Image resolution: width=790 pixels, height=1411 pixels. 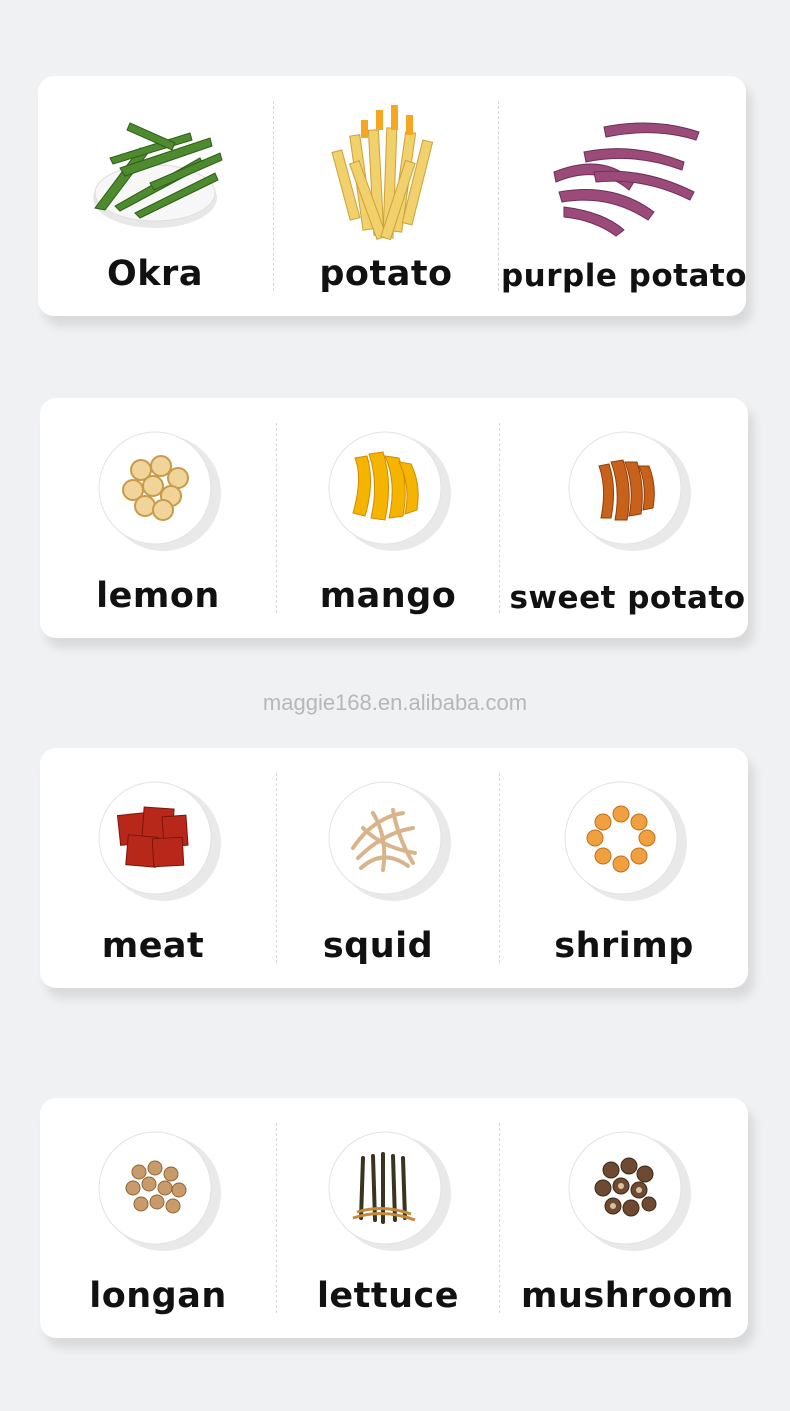 What do you see at coordinates (627, 598) in the screenshot?
I see `item-label: sweet potato` at bounding box center [627, 598].